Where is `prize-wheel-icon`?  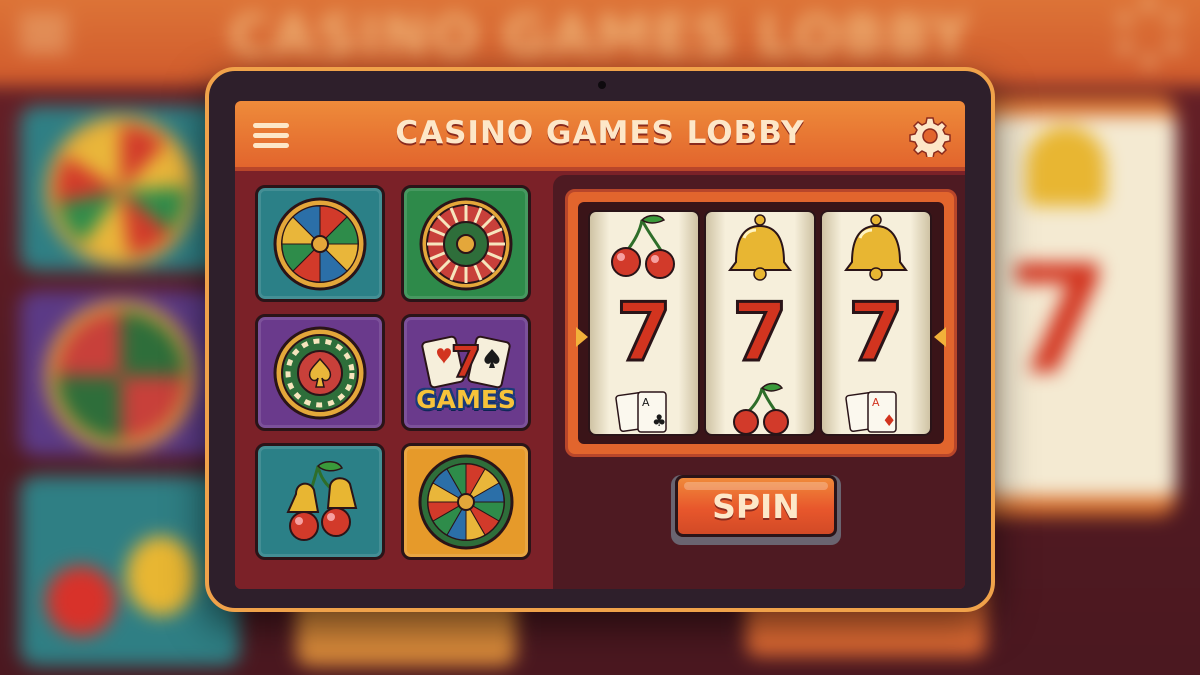
prize-wheel-icon is located at coordinates (466, 502).